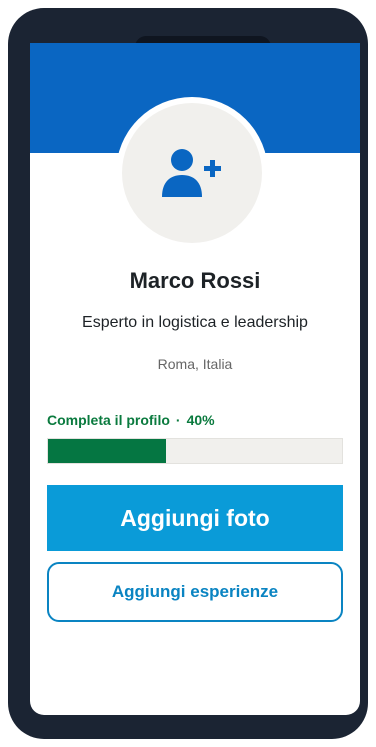  What do you see at coordinates (195, 451) in the screenshot?
I see `profile-completion-bar` at bounding box center [195, 451].